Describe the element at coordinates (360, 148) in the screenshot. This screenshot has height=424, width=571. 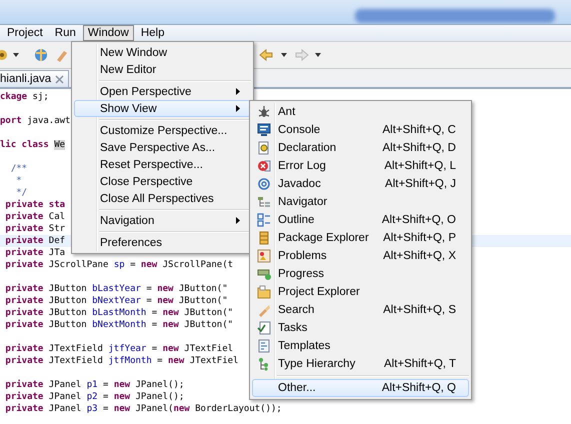
I see `menu-item: Declaration Alt+Shift+Q, D` at that location.